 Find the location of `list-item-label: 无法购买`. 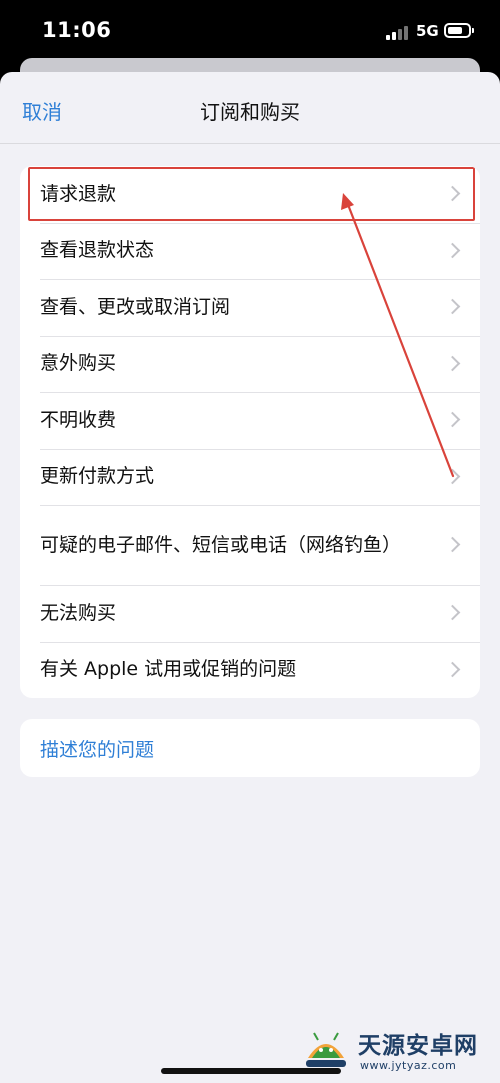

list-item-label: 无法购买 is located at coordinates (78, 612).